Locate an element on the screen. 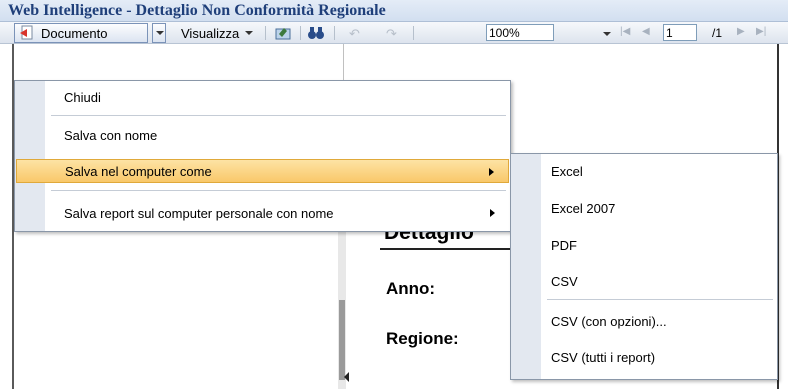 The image size is (788, 389). zoom-value: 100% is located at coordinates (504, 33).